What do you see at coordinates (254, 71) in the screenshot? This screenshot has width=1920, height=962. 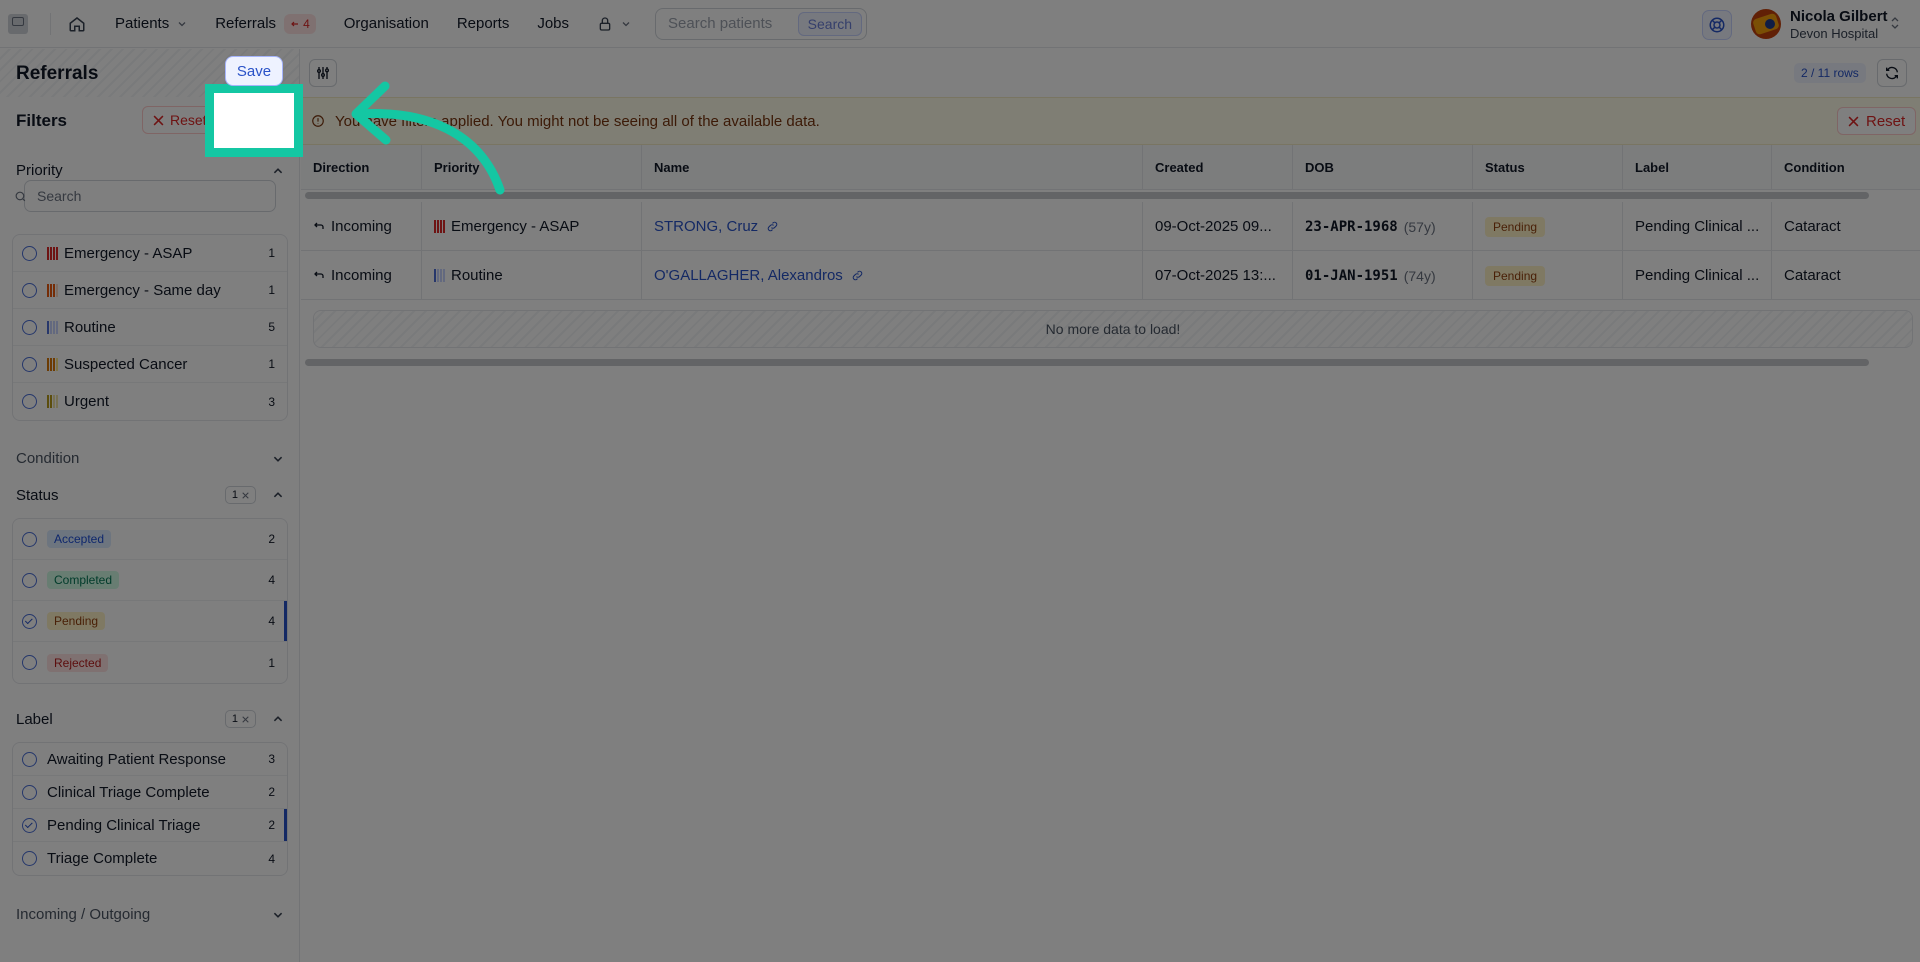 I see `save-filters-button: Save` at bounding box center [254, 71].